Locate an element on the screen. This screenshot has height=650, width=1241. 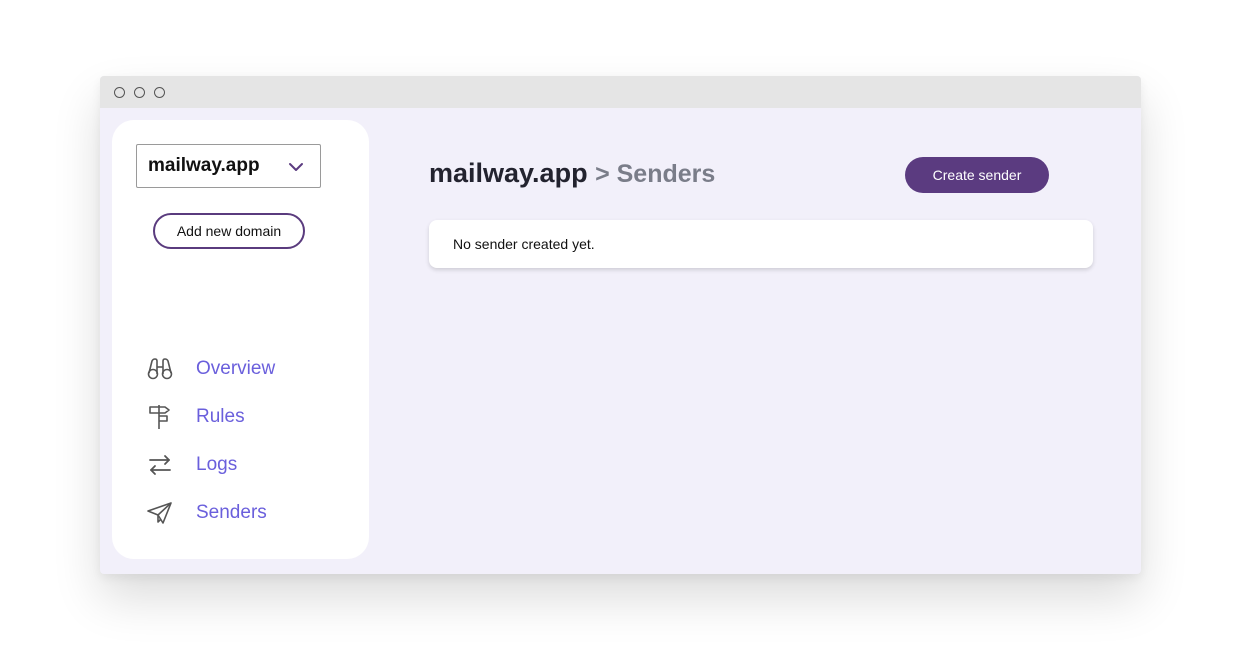
sidebar-item-senders: Senders is located at coordinates (206, 513).